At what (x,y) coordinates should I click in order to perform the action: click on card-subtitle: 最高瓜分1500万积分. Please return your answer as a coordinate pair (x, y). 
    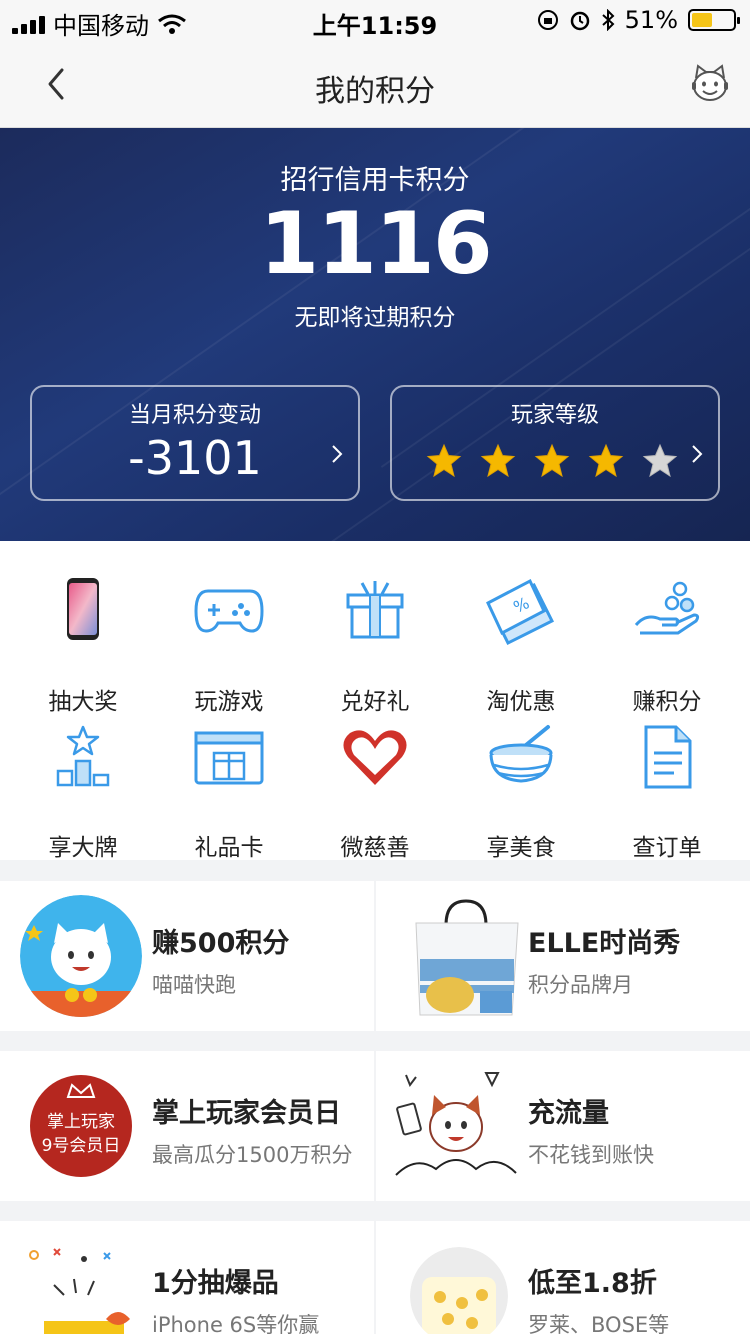
    Looking at the image, I should click on (252, 1155).